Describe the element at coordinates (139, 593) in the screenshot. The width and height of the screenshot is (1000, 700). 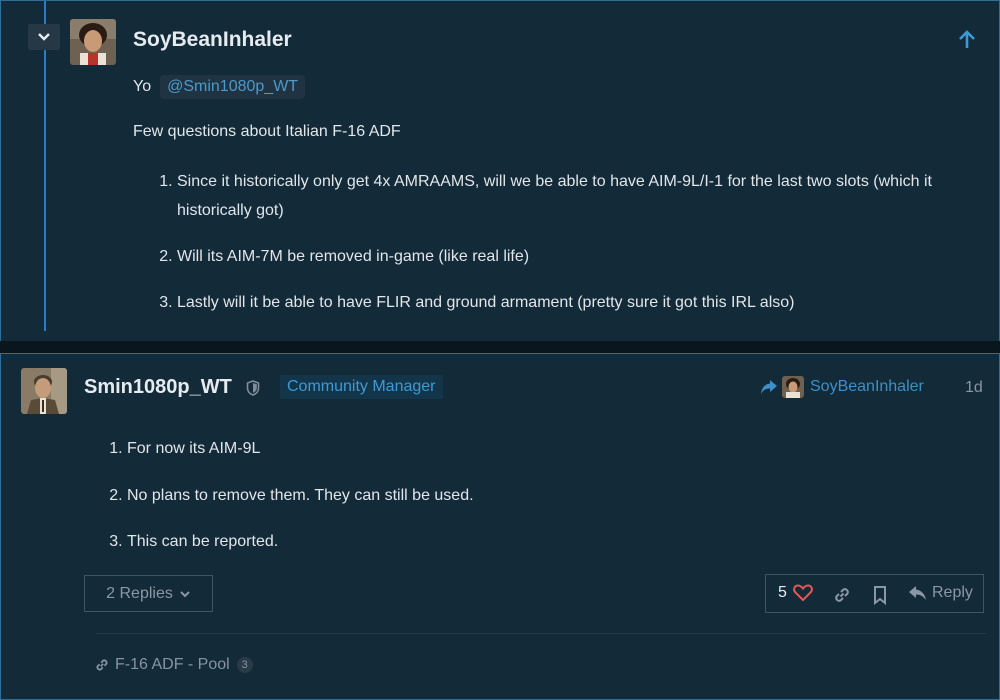
I see `replies-label: 2 Replies` at that location.